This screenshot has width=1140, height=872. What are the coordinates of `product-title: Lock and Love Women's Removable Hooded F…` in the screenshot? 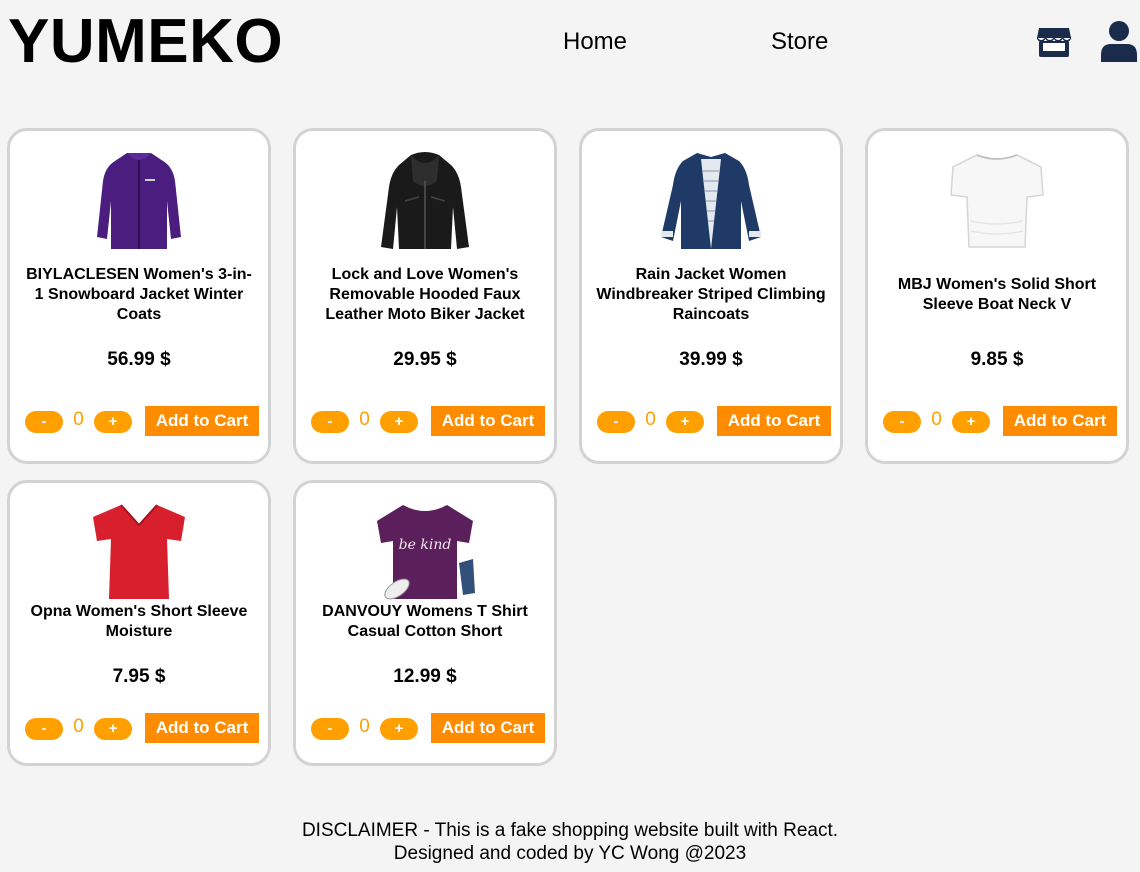 It's located at (425, 294).